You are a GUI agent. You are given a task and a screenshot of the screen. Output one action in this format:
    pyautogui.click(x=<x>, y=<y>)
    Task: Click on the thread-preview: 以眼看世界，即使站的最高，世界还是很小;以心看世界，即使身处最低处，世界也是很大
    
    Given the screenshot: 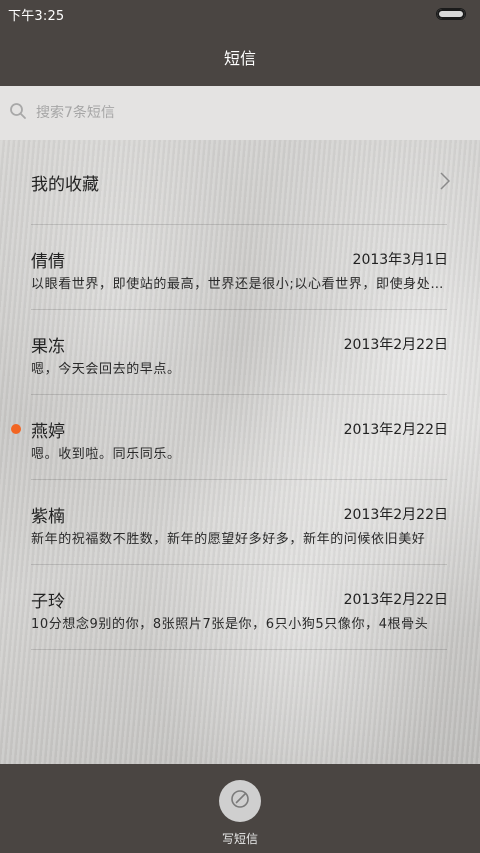 What is the action you would take?
    pyautogui.click(x=239, y=284)
    